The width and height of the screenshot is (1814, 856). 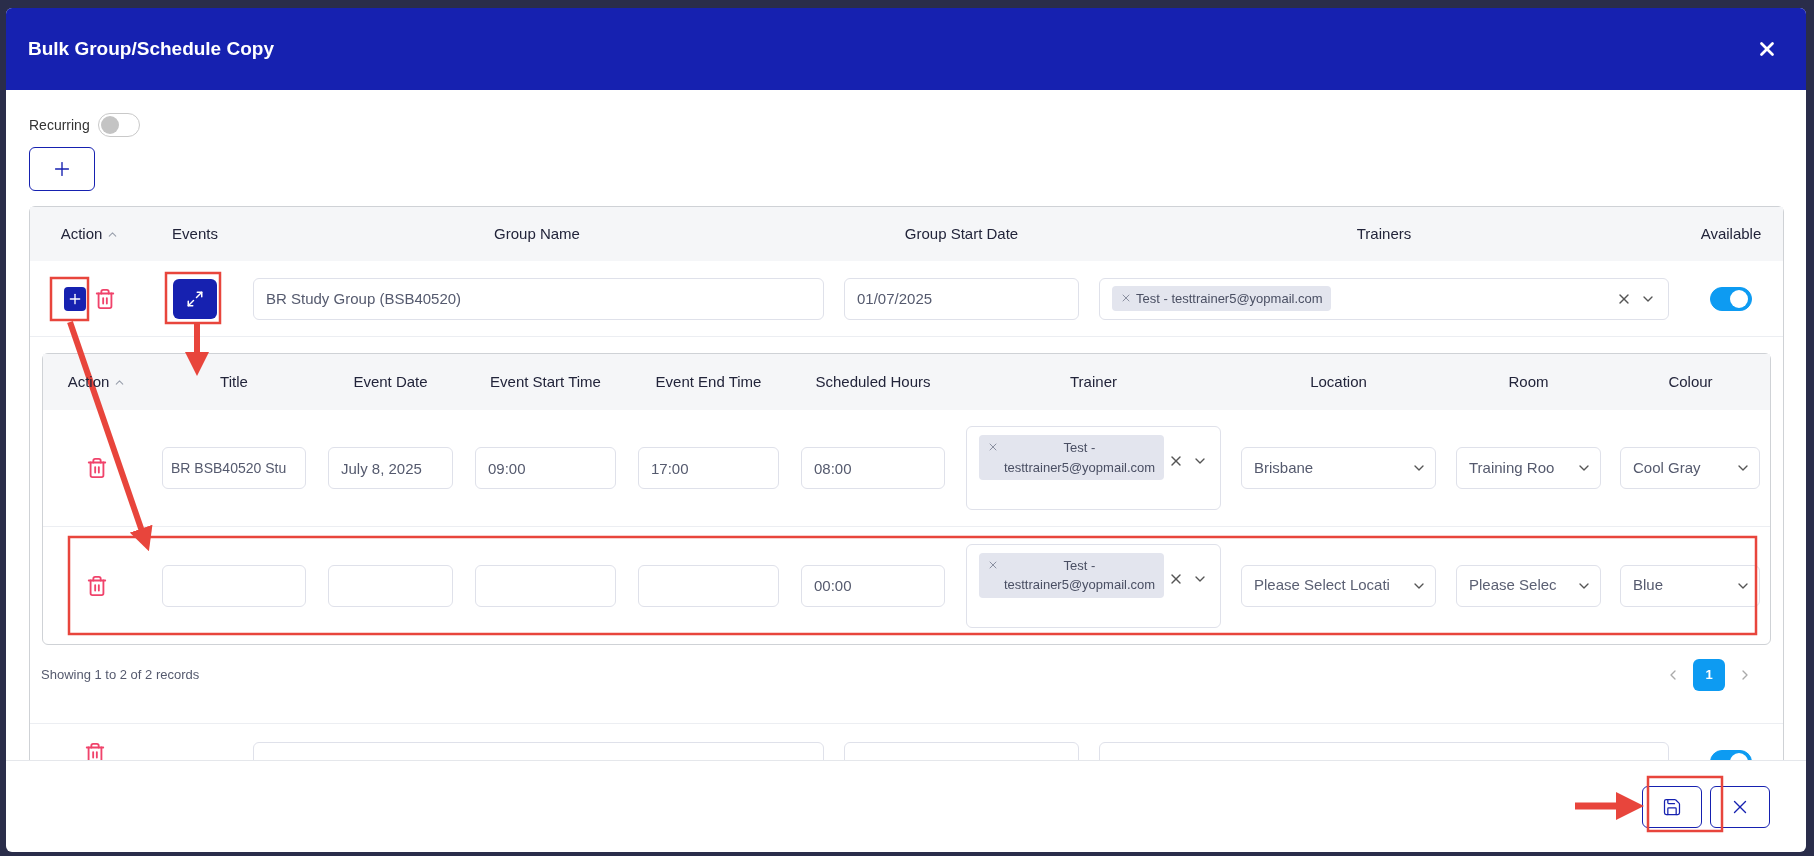 I want to click on column-header: Location, so click(x=1338, y=381).